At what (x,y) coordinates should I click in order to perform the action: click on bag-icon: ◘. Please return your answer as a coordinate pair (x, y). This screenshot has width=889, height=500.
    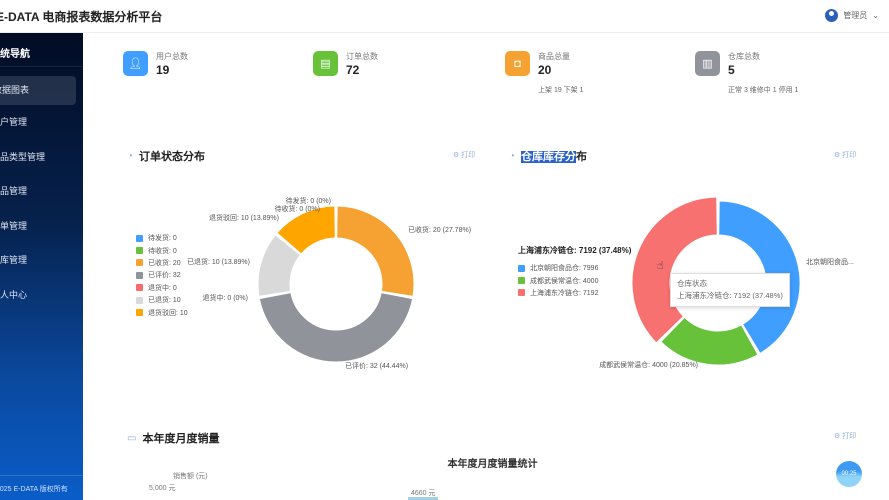
    Looking at the image, I should click on (517, 63).